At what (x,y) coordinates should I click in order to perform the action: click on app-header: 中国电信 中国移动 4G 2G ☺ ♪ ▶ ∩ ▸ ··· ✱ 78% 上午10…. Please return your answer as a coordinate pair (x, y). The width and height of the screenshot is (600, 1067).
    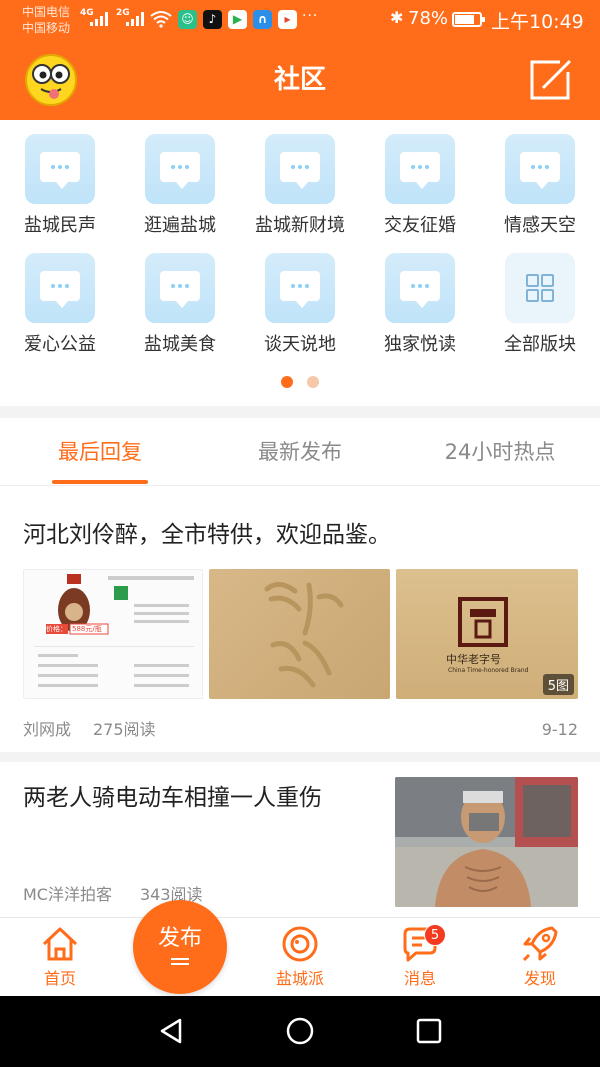
    Looking at the image, I should click on (300, 60).